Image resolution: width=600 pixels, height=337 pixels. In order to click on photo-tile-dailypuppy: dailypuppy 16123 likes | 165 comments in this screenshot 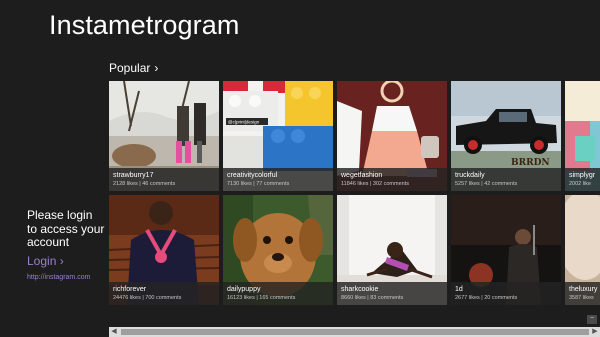, I will do `click(278, 250)`.